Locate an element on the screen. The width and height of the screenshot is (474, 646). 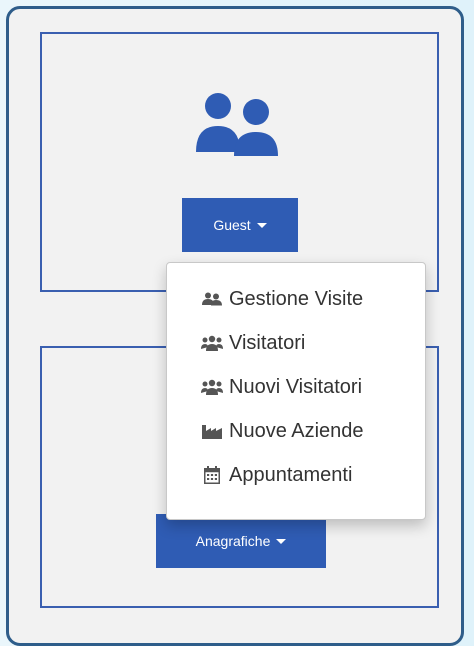
menu-item-nuovi-visitatori: Nuovi Visitatori is located at coordinates (296, 387).